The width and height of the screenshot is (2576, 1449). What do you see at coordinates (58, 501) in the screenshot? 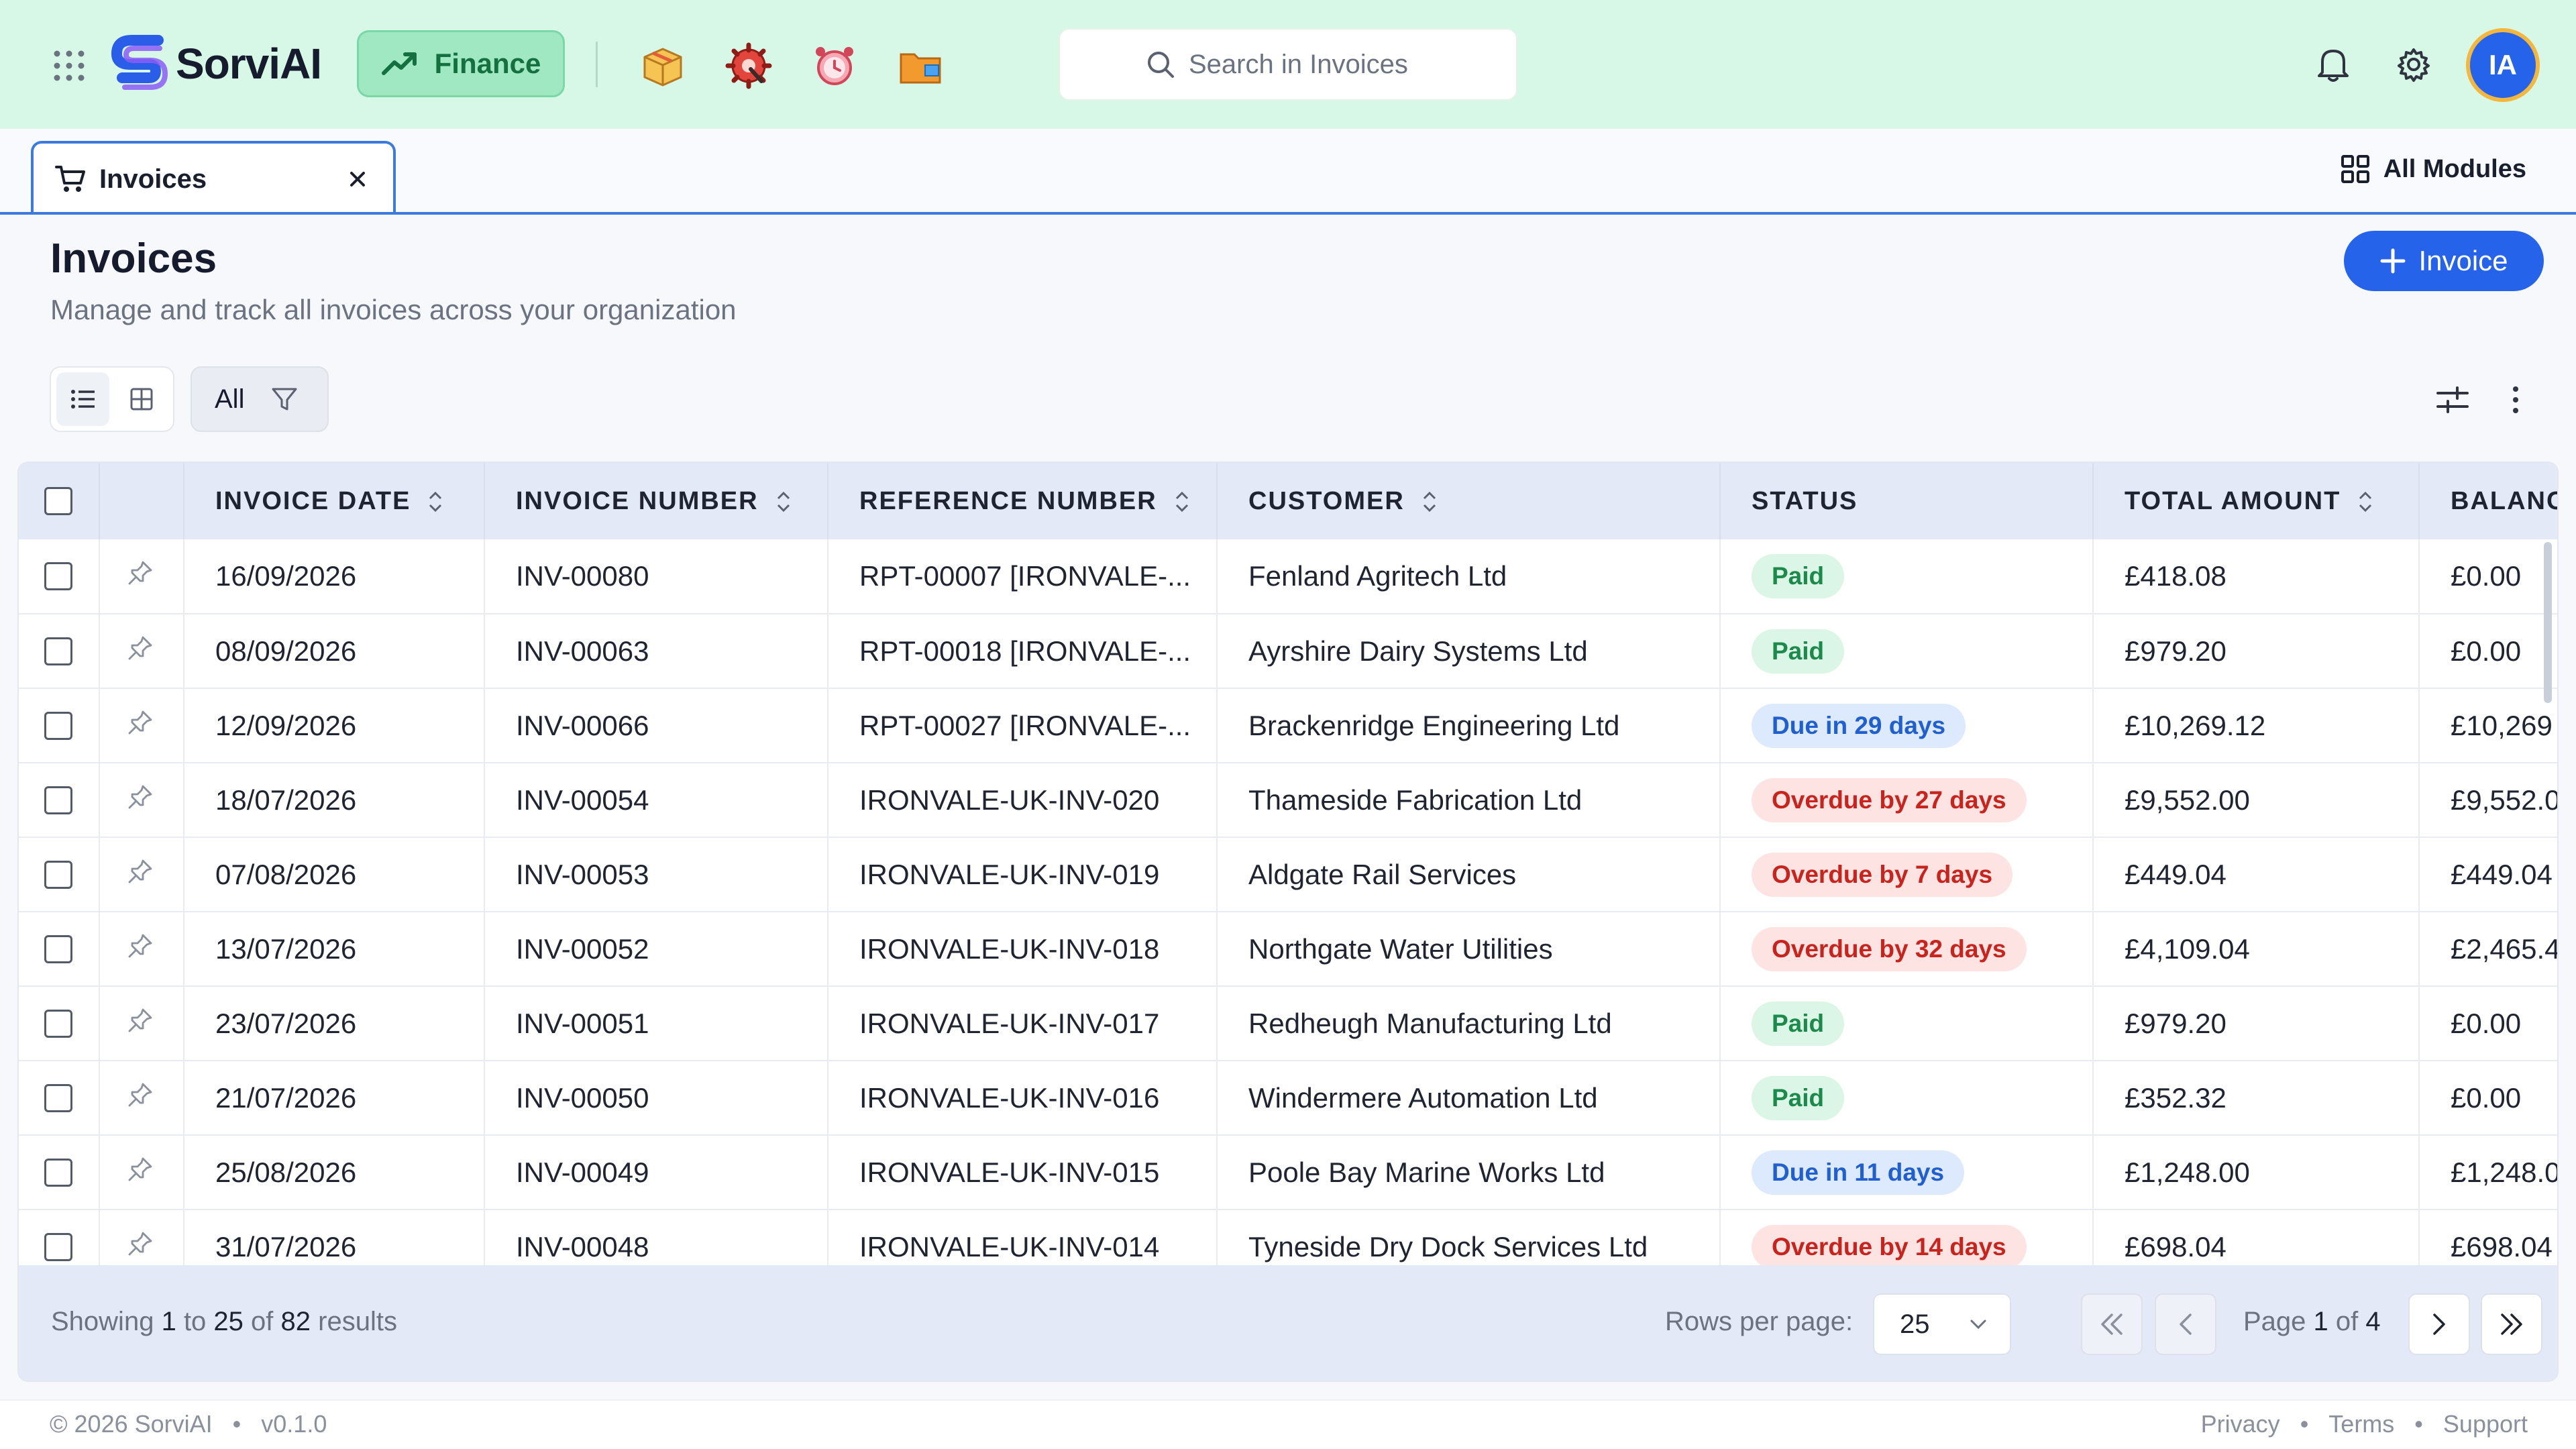
I see `select-all-checkbox` at bounding box center [58, 501].